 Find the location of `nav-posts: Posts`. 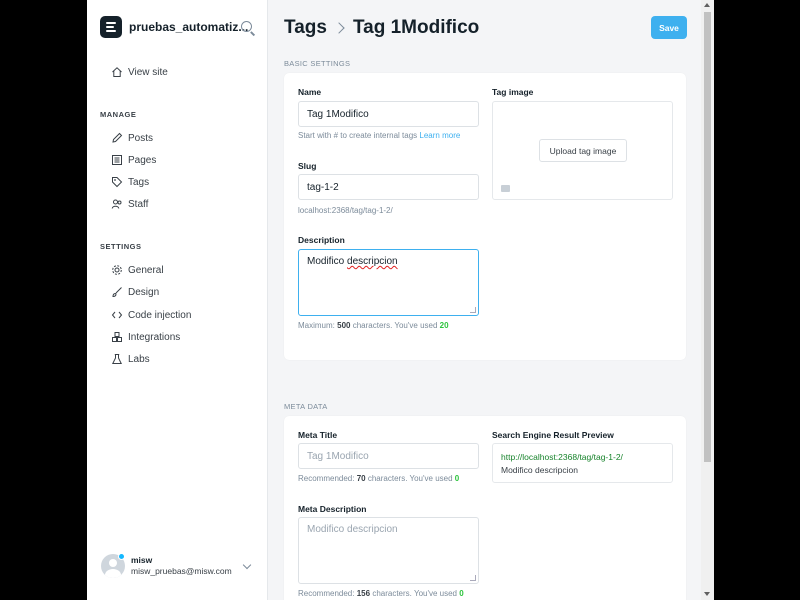

nav-posts: Posts is located at coordinates (132, 138).